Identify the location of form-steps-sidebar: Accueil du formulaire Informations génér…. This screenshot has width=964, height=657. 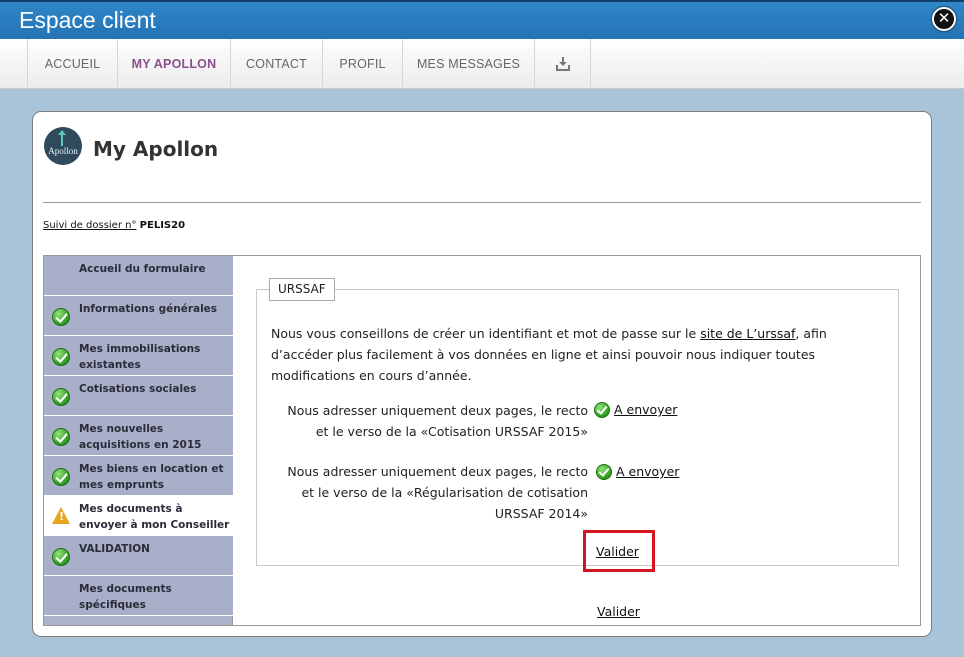
(138, 440).